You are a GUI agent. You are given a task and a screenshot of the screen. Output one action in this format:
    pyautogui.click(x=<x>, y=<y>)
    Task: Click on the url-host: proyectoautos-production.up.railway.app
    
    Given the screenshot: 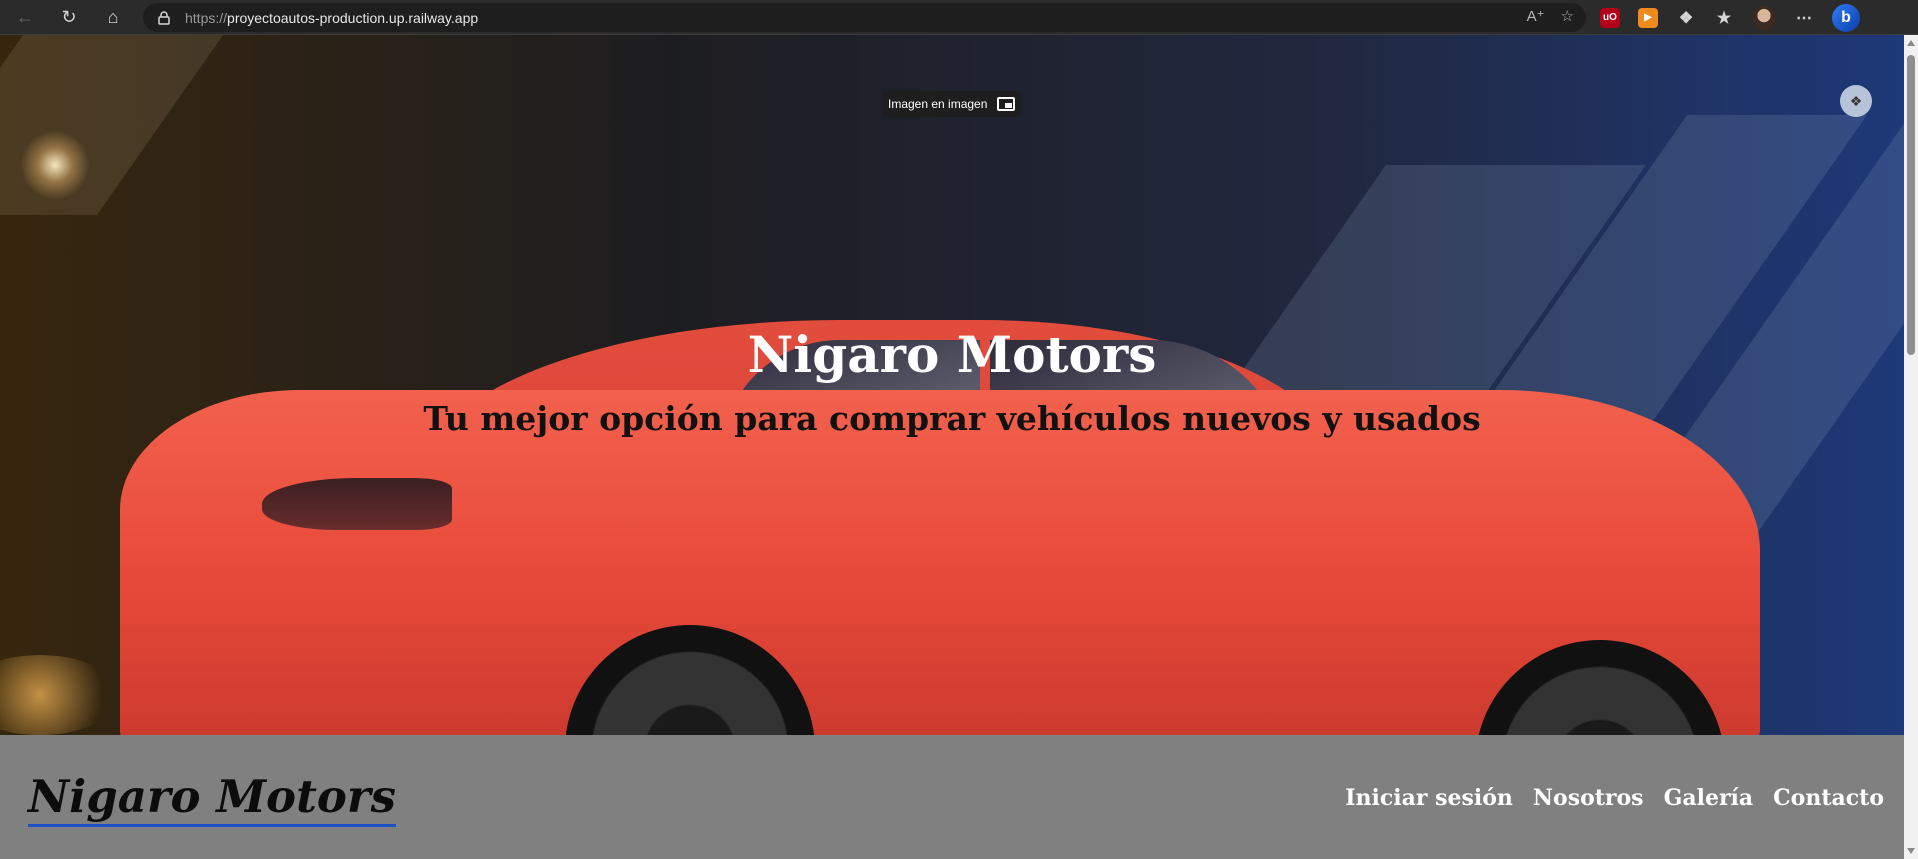 What is the action you would take?
    pyautogui.click(x=353, y=17)
    